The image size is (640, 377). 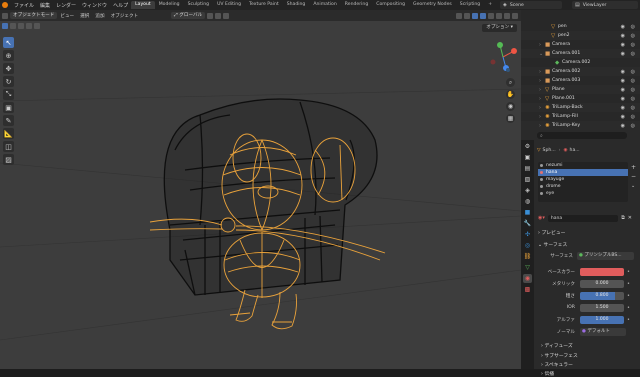 I want to click on normal-field: ● デフォルト, so click(x=603, y=332).